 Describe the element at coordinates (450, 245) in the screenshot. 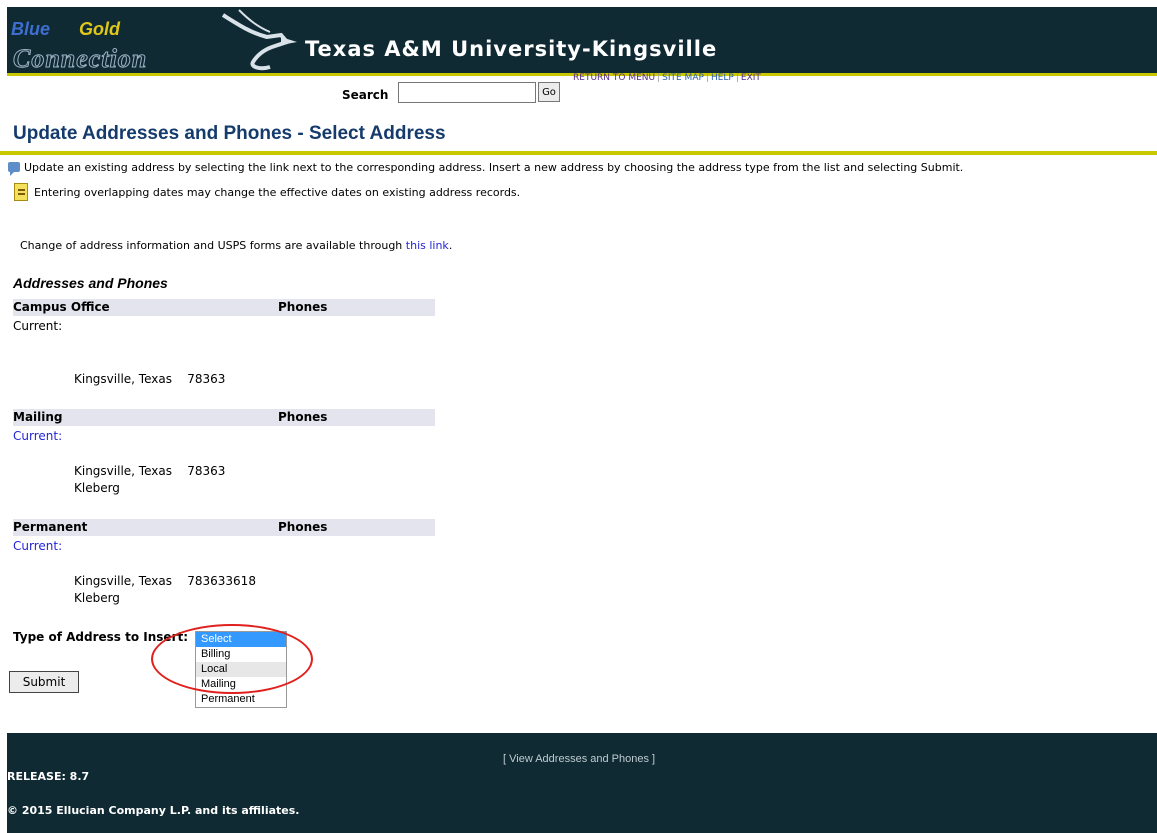

I see `change-address-suffix: .` at that location.